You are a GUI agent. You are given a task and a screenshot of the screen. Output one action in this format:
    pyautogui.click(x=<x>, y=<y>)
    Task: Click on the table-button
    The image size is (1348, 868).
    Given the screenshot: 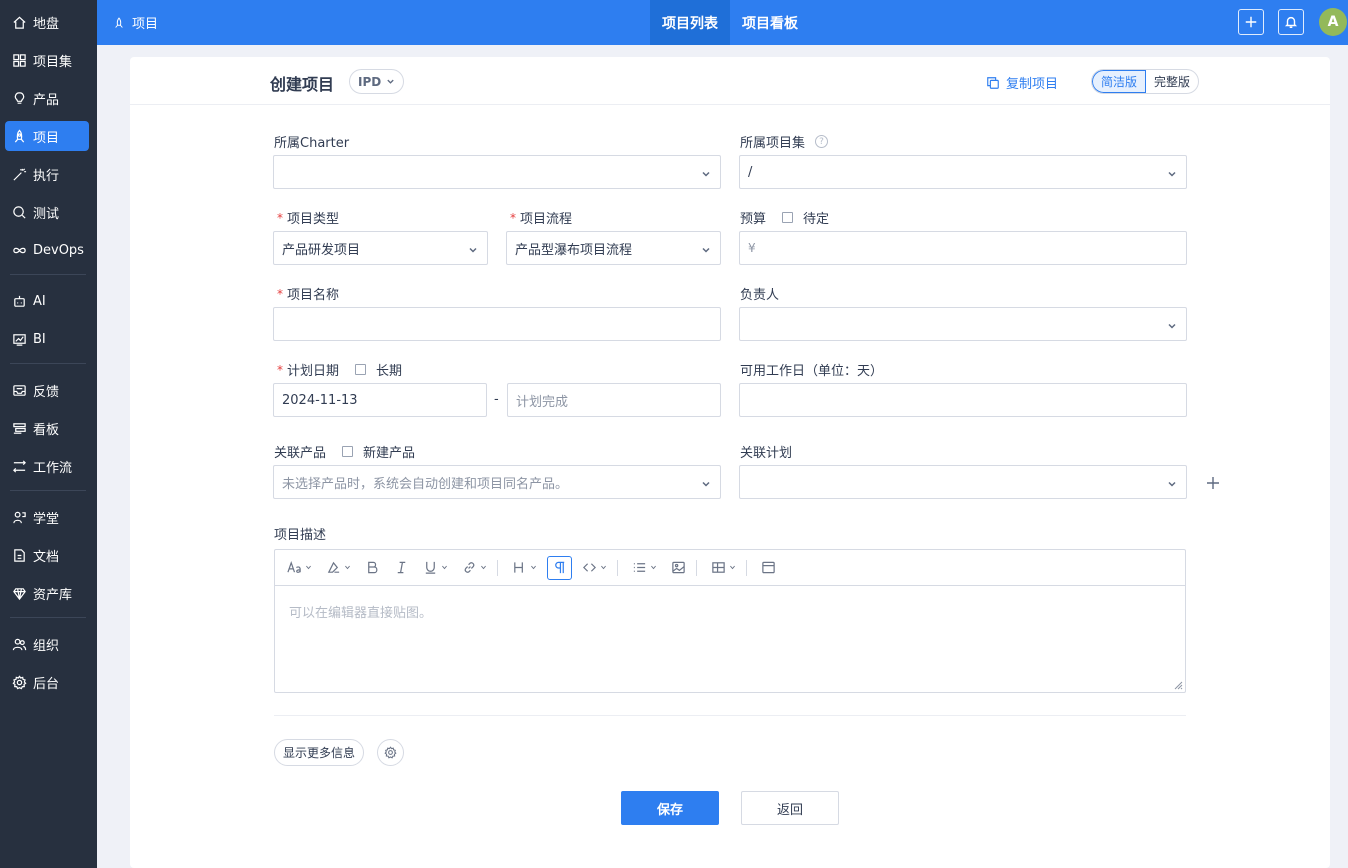 What is the action you would take?
    pyautogui.click(x=723, y=568)
    